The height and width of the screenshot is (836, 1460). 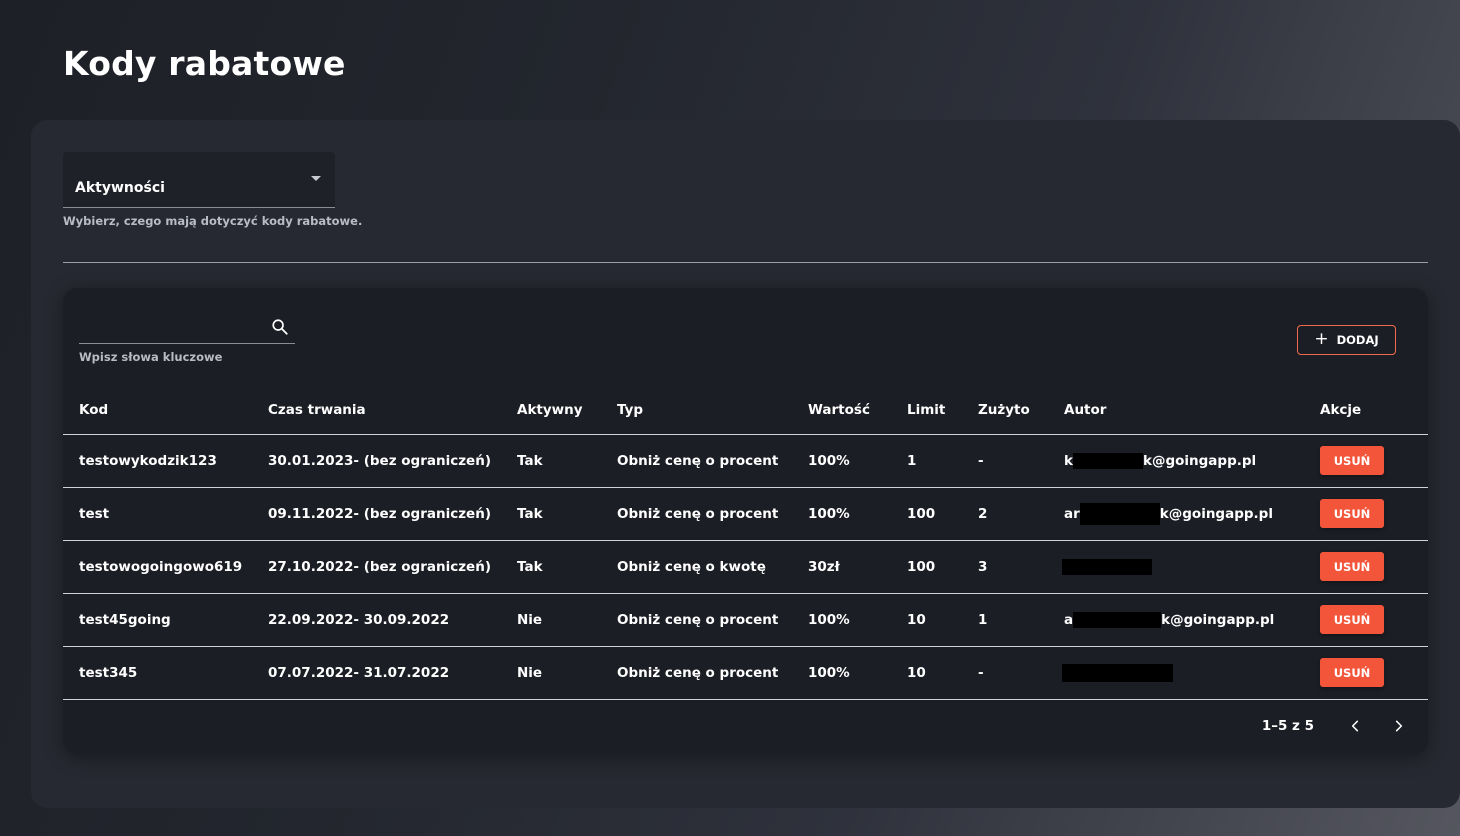 I want to click on pagination: 1–5 z 5, so click(x=1345, y=726).